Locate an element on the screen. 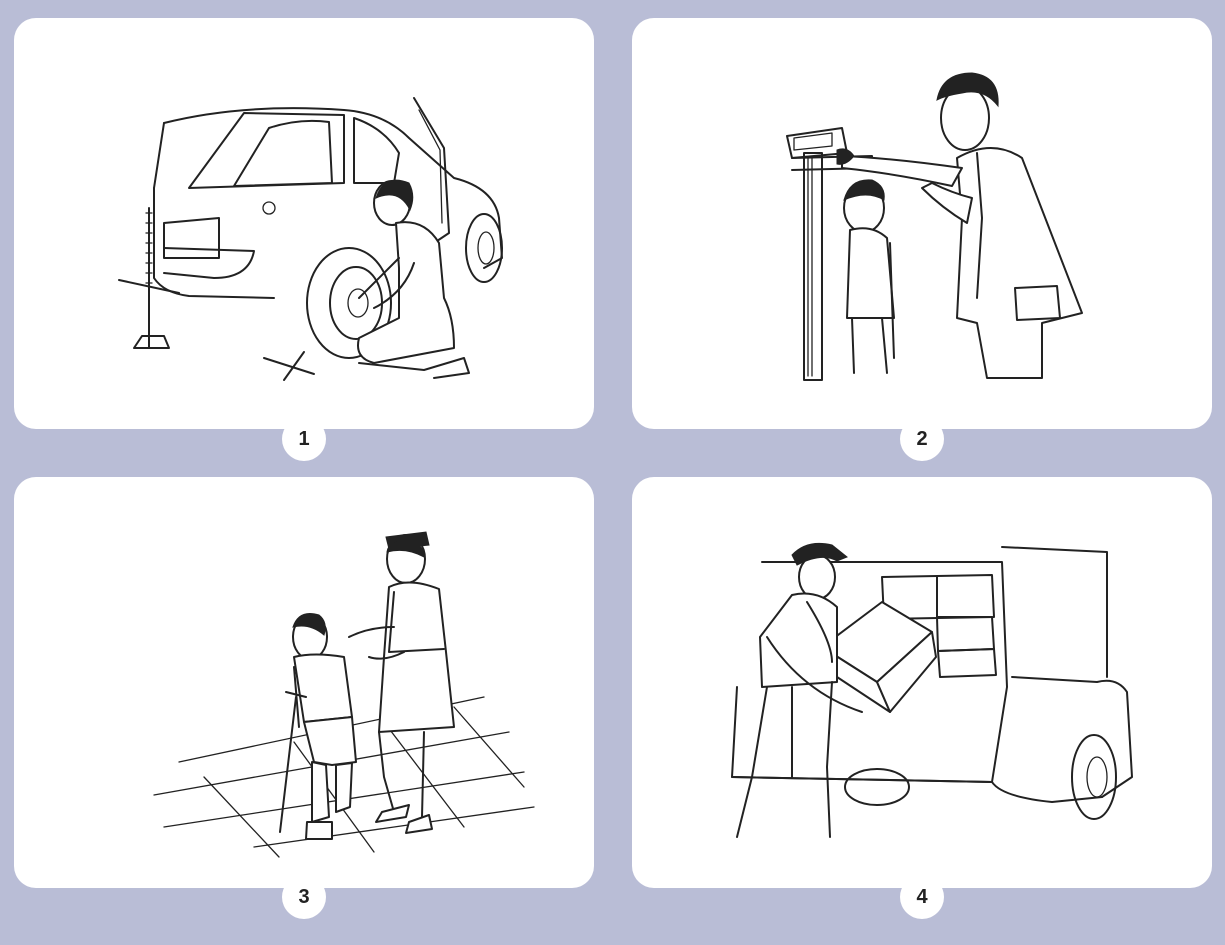  changing-tire-illustration is located at coordinates (310, 239).